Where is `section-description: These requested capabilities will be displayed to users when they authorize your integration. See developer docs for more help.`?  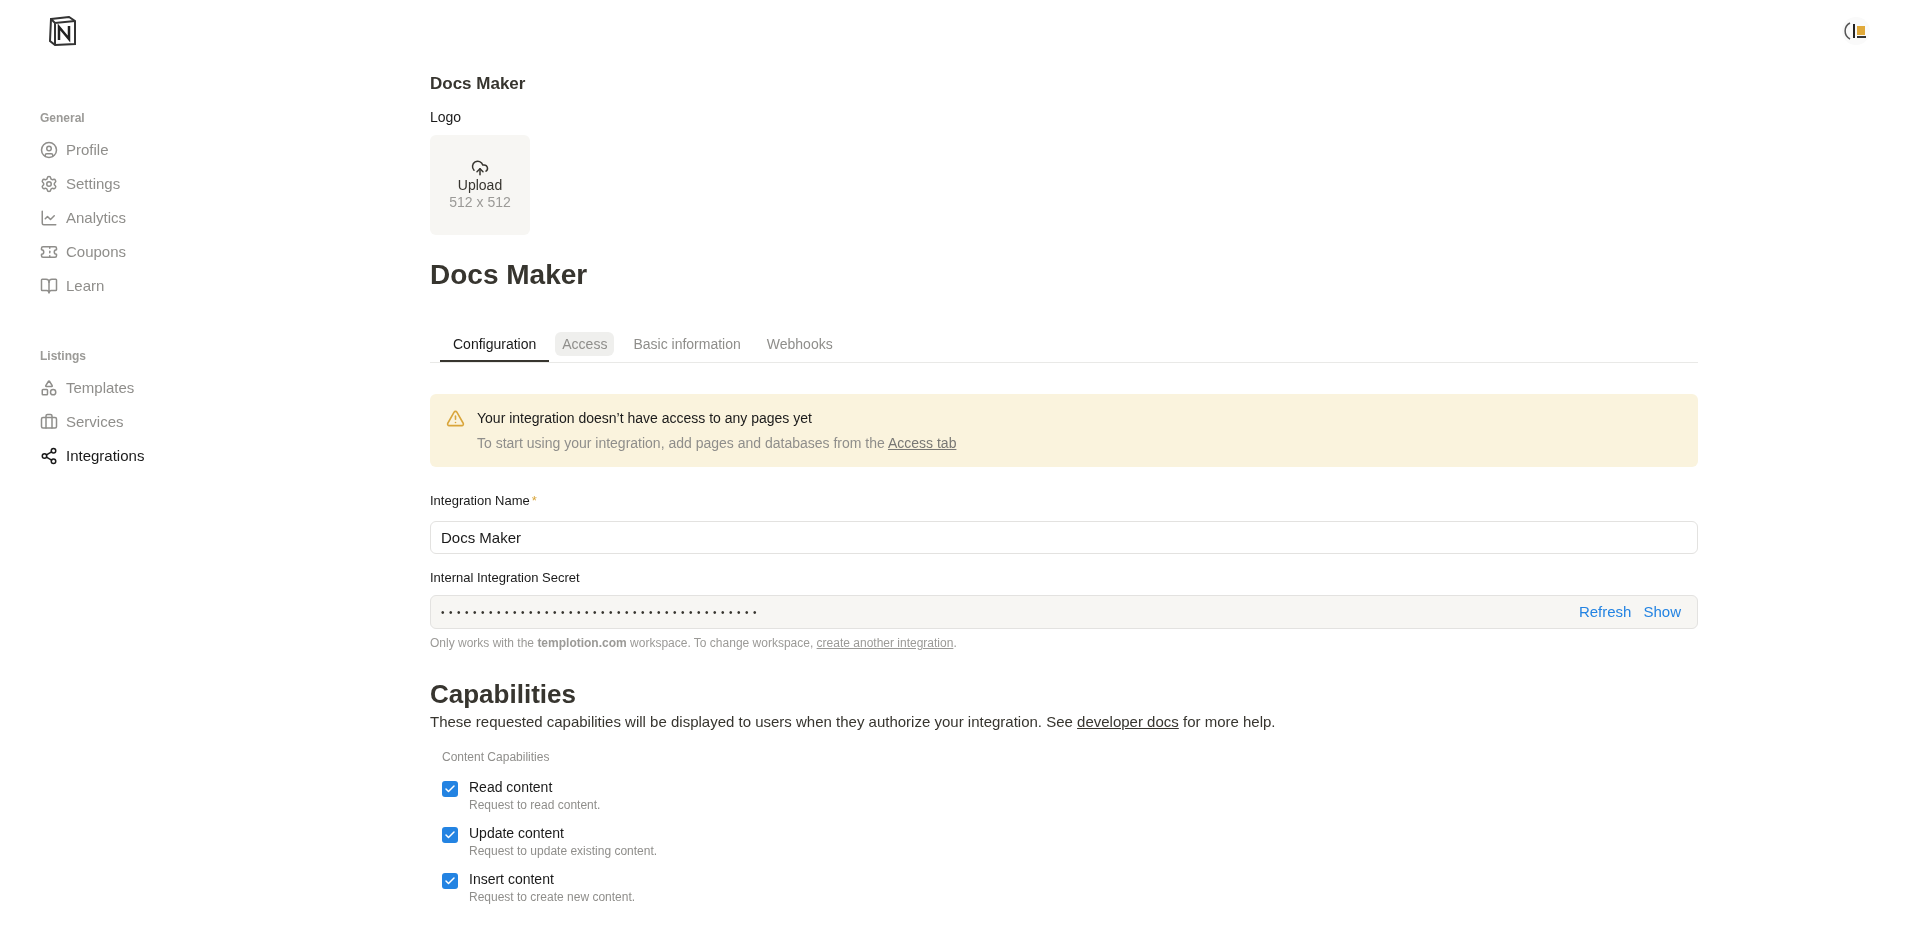 section-description: These requested capabilities will be displayed to users when they authorize your integration. See developer docs for more help. is located at coordinates (853, 722).